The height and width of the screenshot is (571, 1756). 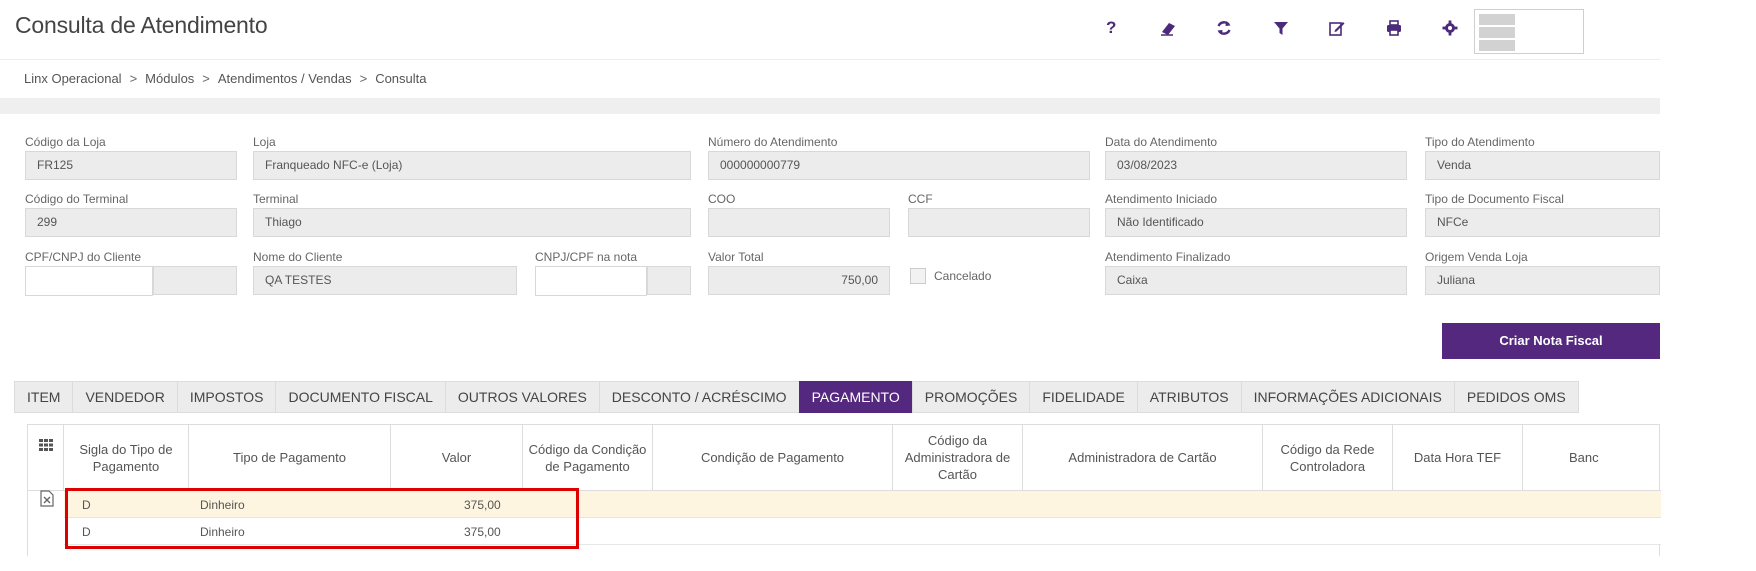 I want to click on tab-atributos: ATRIBUTOS, so click(x=1189, y=397).